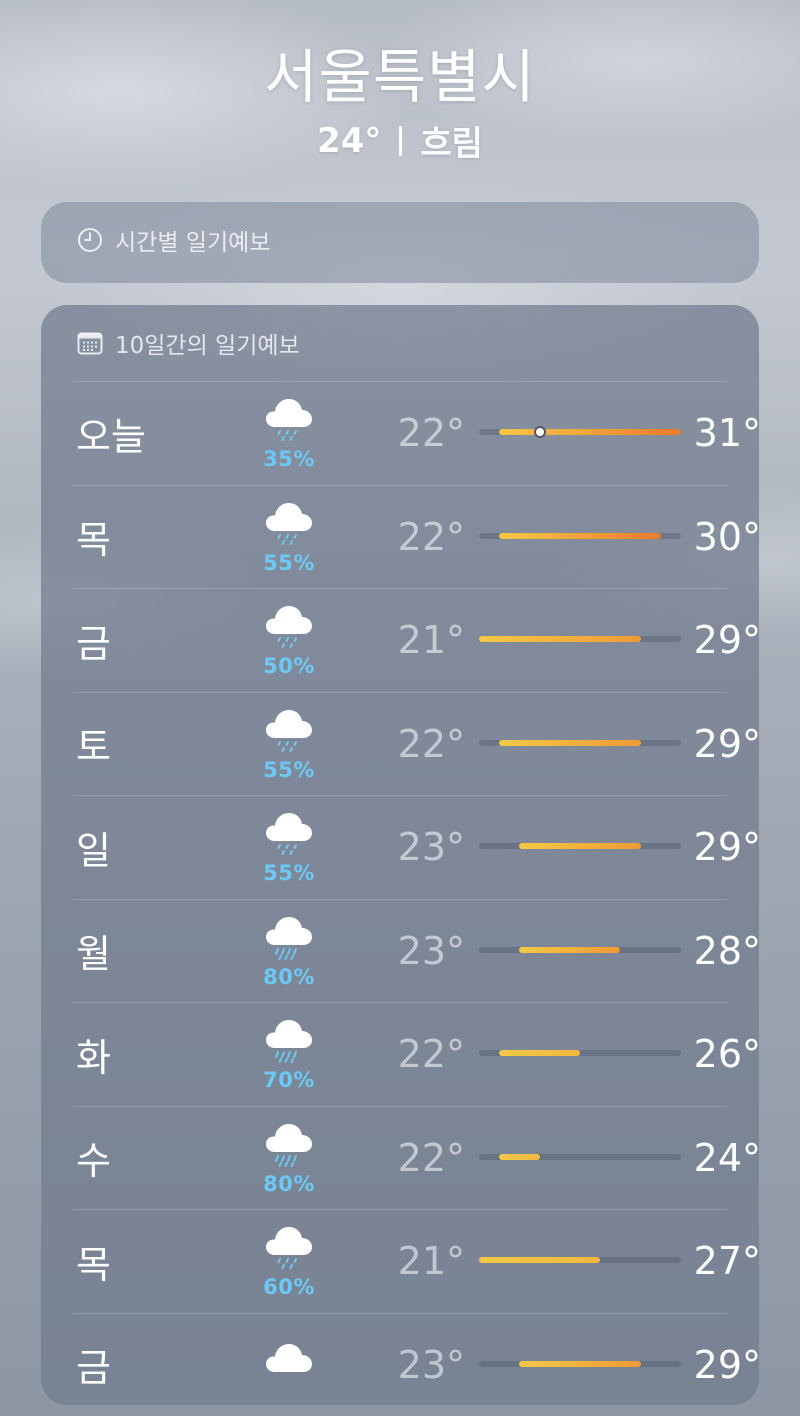 This screenshot has width=800, height=1416. Describe the element at coordinates (93, 1057) in the screenshot. I see `day-label: 화` at that location.